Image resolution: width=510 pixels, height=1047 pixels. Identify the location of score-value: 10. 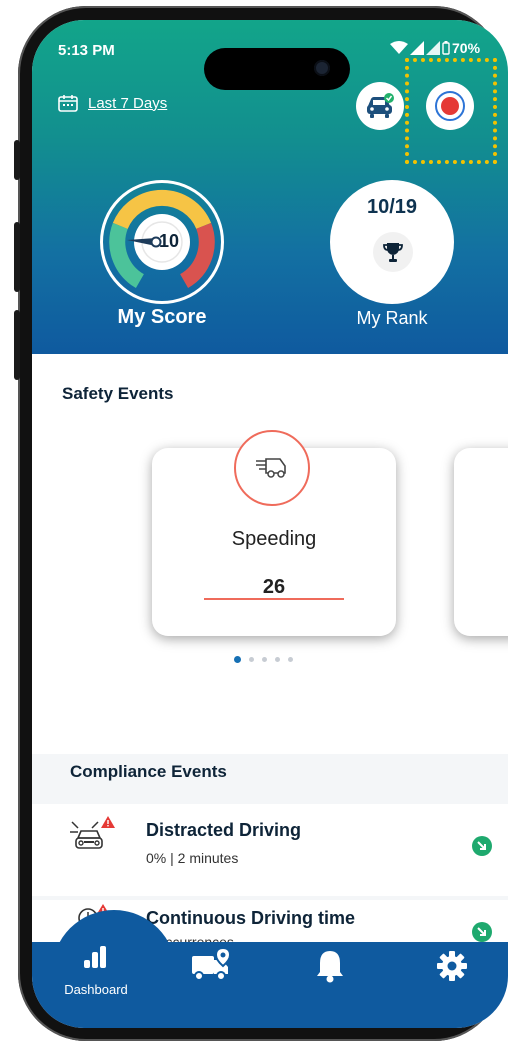
(169, 241).